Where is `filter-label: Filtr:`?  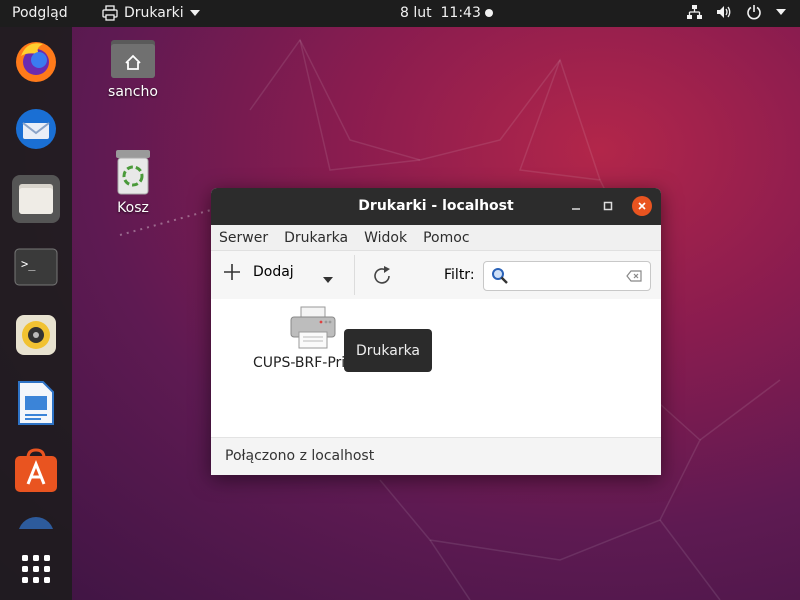 filter-label: Filtr: is located at coordinates (459, 275).